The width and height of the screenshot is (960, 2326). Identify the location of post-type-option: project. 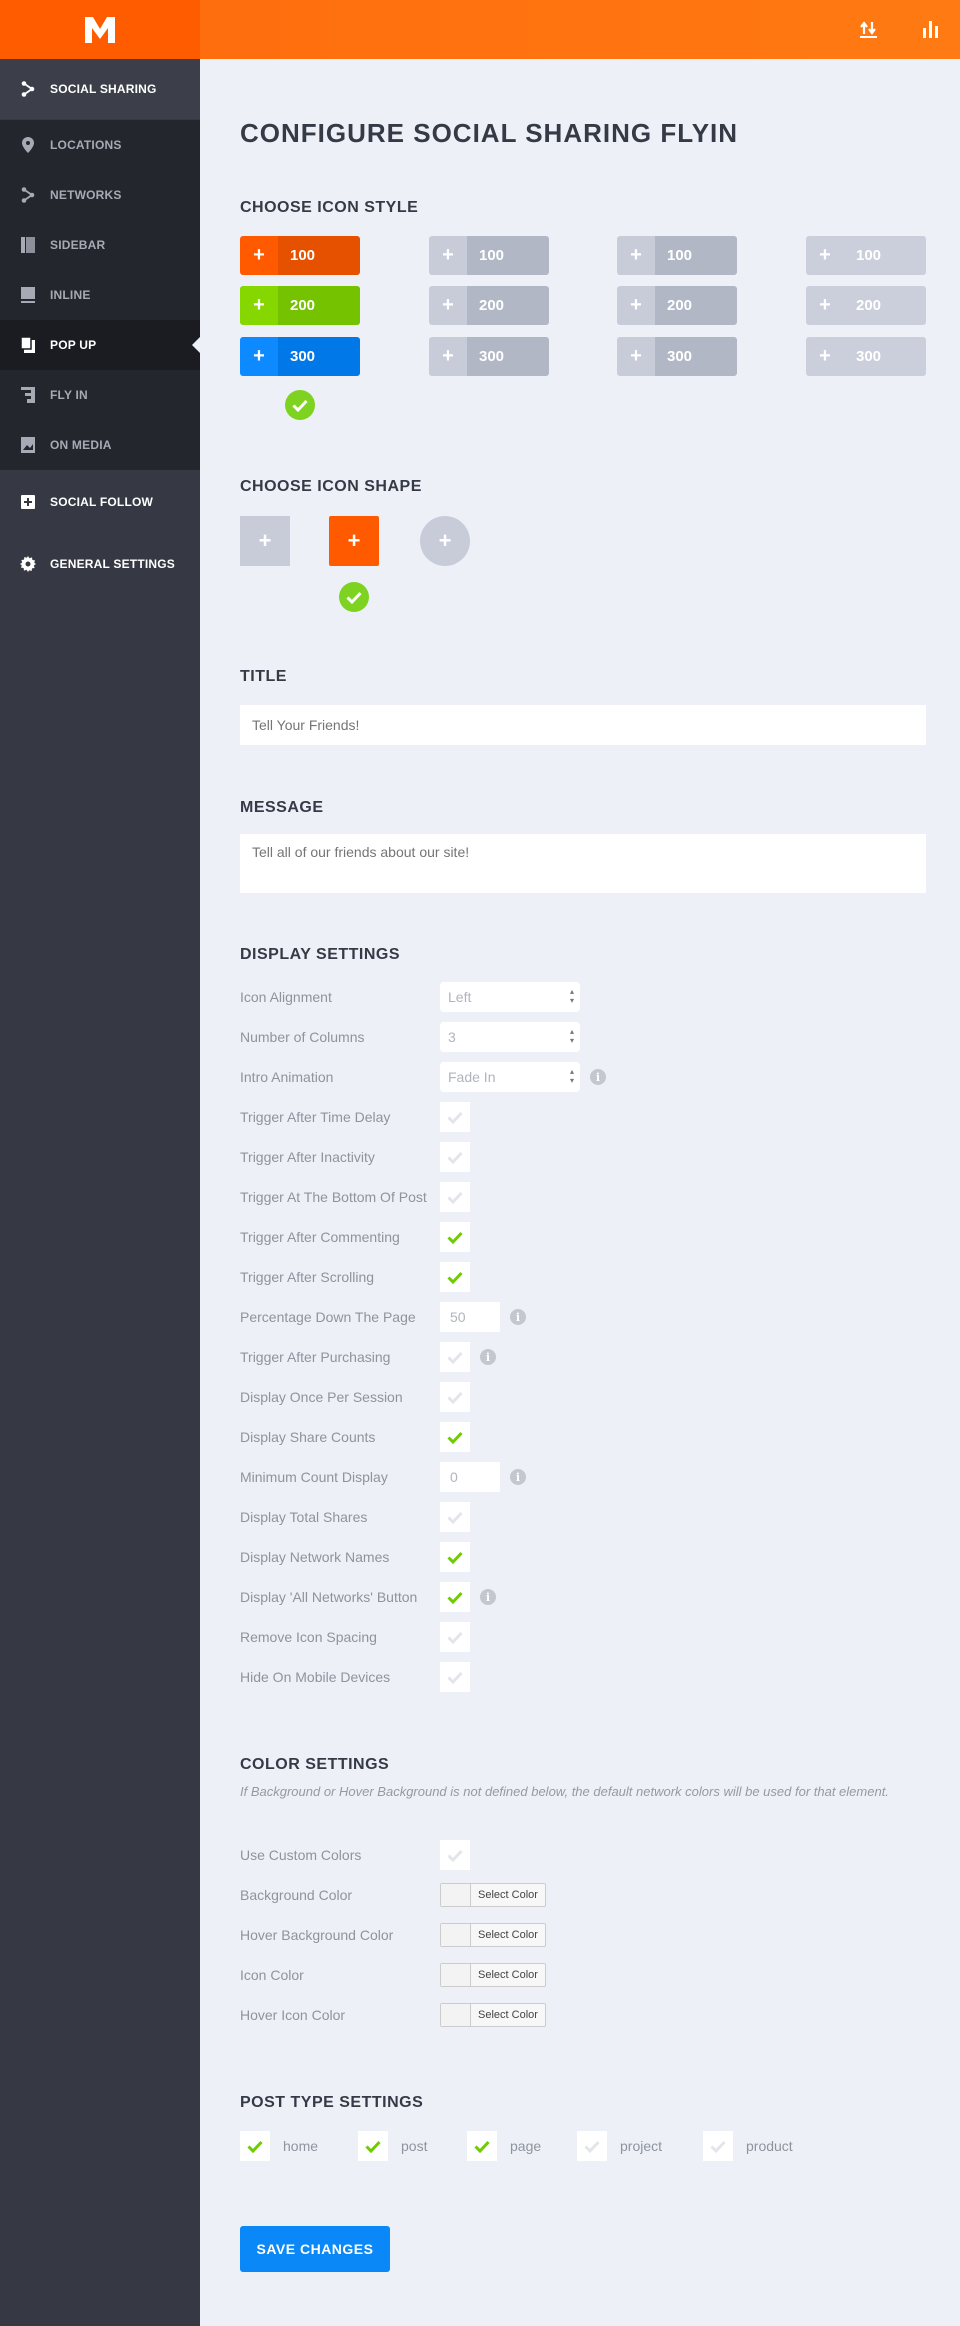
(619, 2146).